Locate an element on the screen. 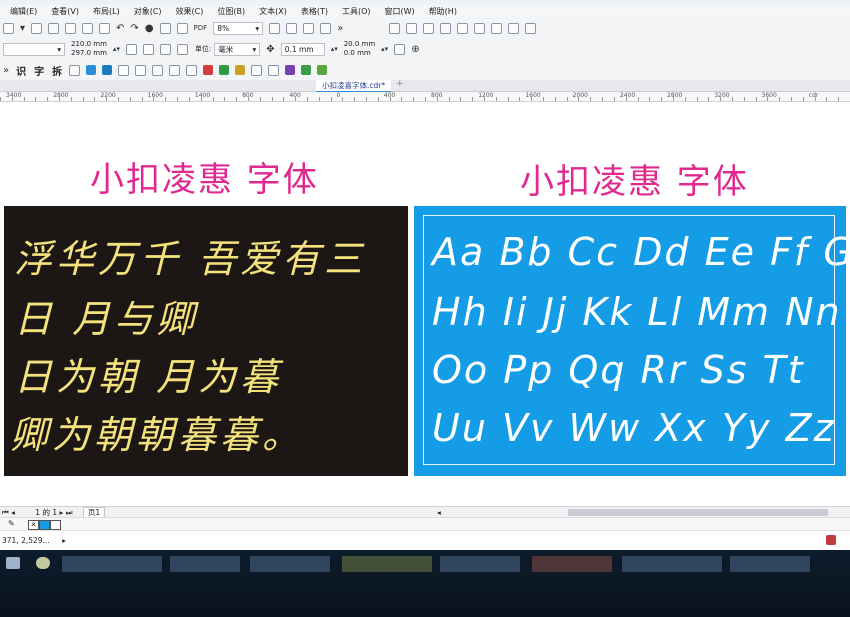 The image size is (850, 617). pdf-export-icon: PDF is located at coordinates (201, 28).